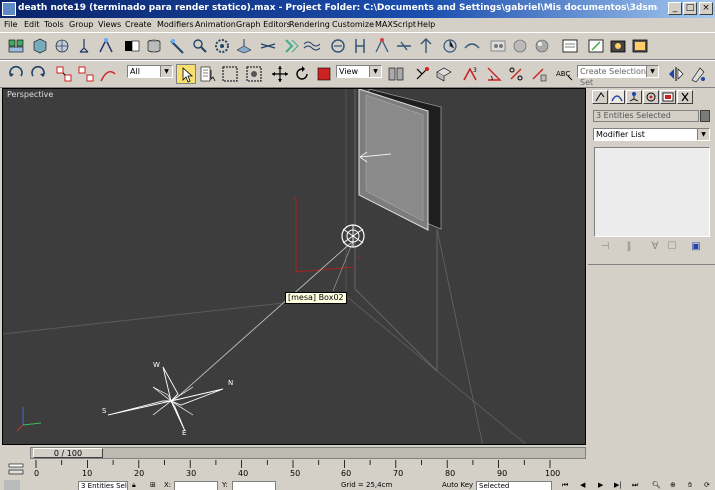 This screenshot has height=490, width=715. Describe the element at coordinates (338, 46) in the screenshot. I see `dynamics-icon` at that location.